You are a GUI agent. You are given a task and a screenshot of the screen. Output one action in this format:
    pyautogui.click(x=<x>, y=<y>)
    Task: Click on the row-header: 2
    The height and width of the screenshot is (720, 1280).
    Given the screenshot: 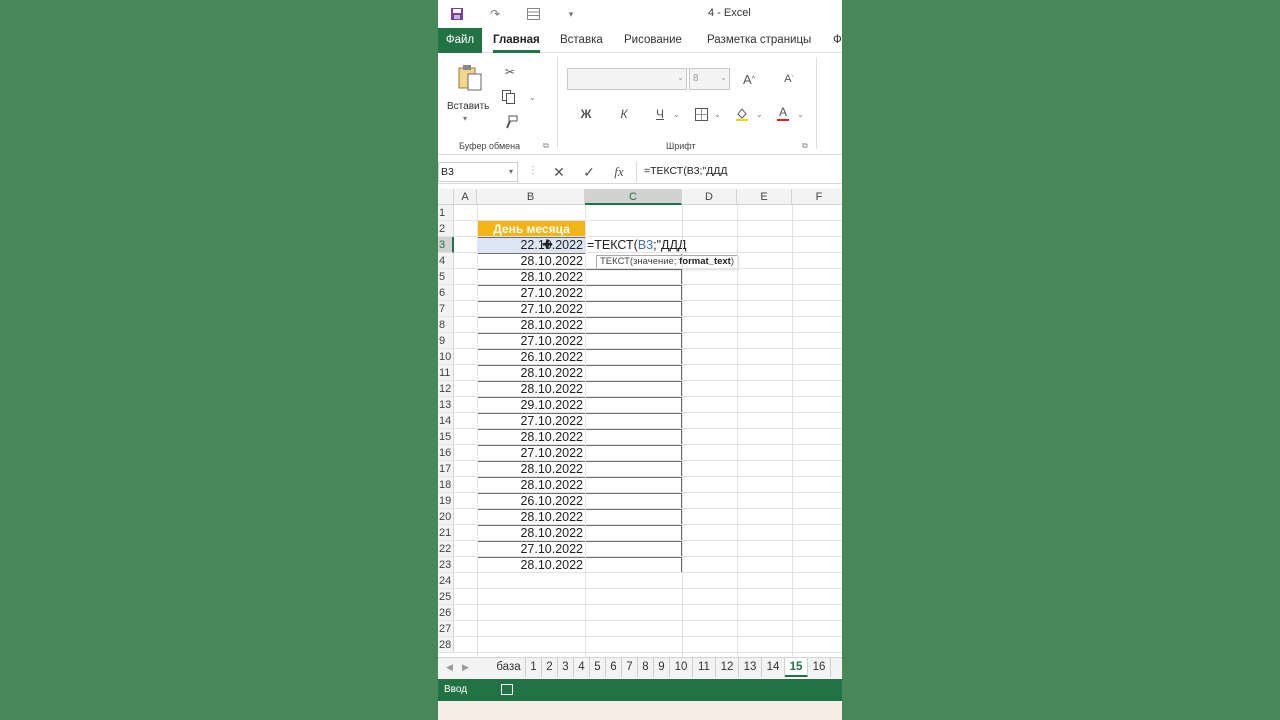 What is the action you would take?
    pyautogui.click(x=446, y=229)
    